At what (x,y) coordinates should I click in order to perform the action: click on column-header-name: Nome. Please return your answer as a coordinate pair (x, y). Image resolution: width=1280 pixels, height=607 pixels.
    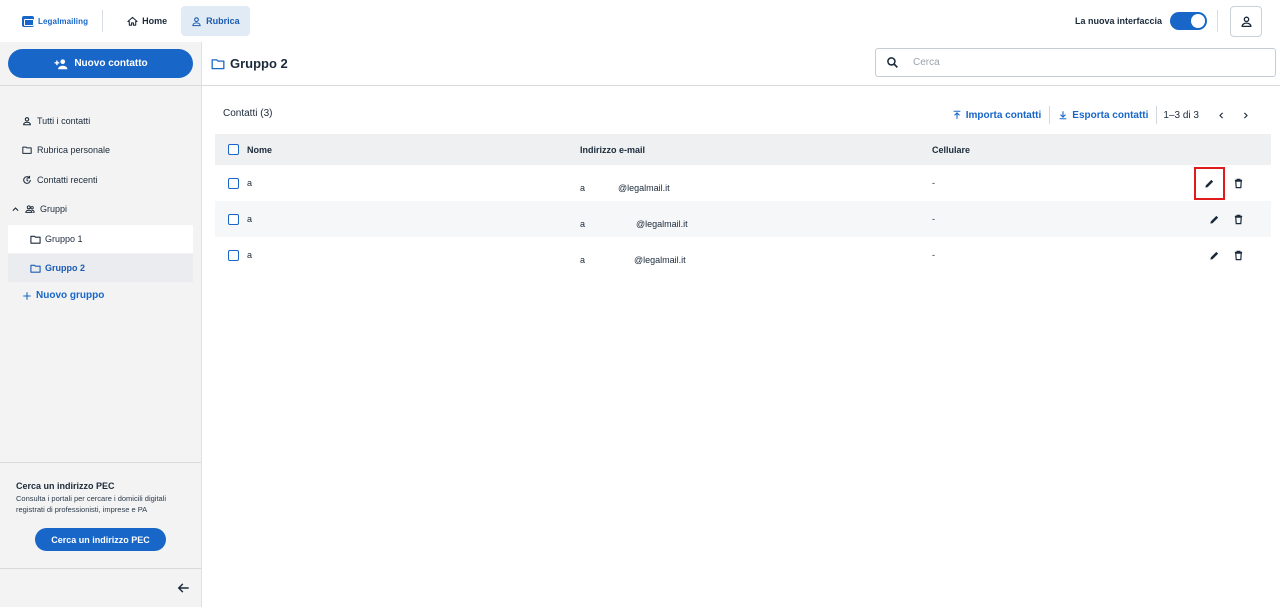
    Looking at the image, I should click on (260, 149).